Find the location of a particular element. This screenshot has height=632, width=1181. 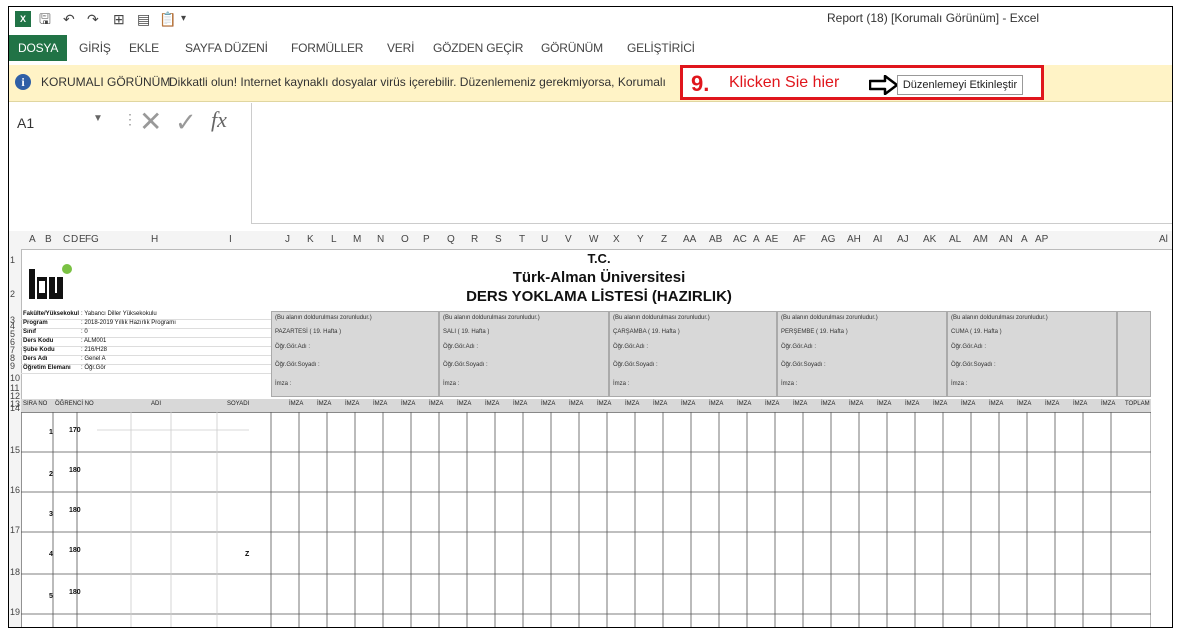

column-header: H is located at coordinates (154, 239).